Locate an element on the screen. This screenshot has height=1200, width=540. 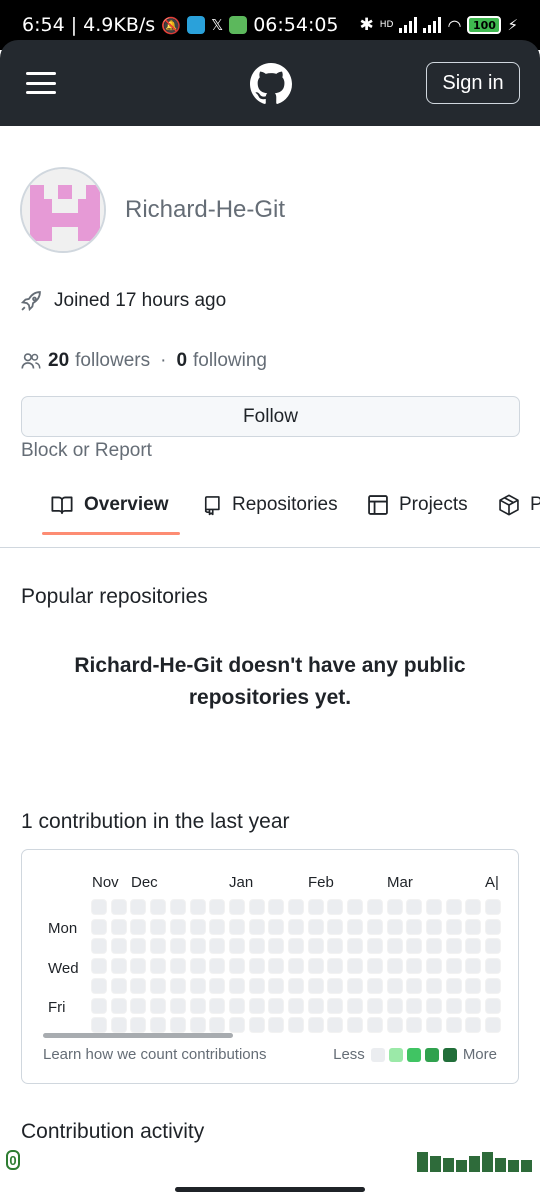
mute-icon: 🔕 is located at coordinates (171, 25).